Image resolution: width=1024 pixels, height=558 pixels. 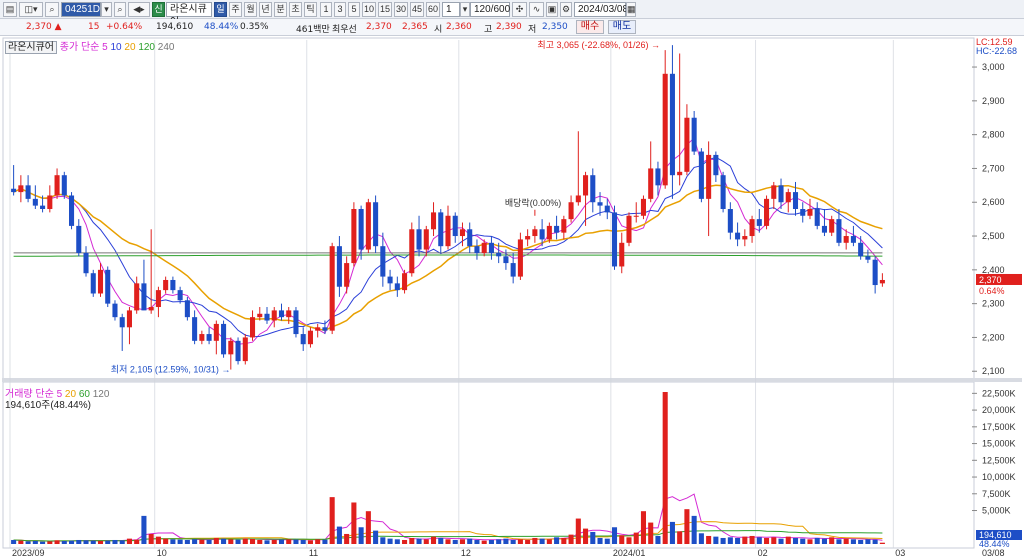 I want to click on minute-10-button: 10, so click(x=369, y=9).